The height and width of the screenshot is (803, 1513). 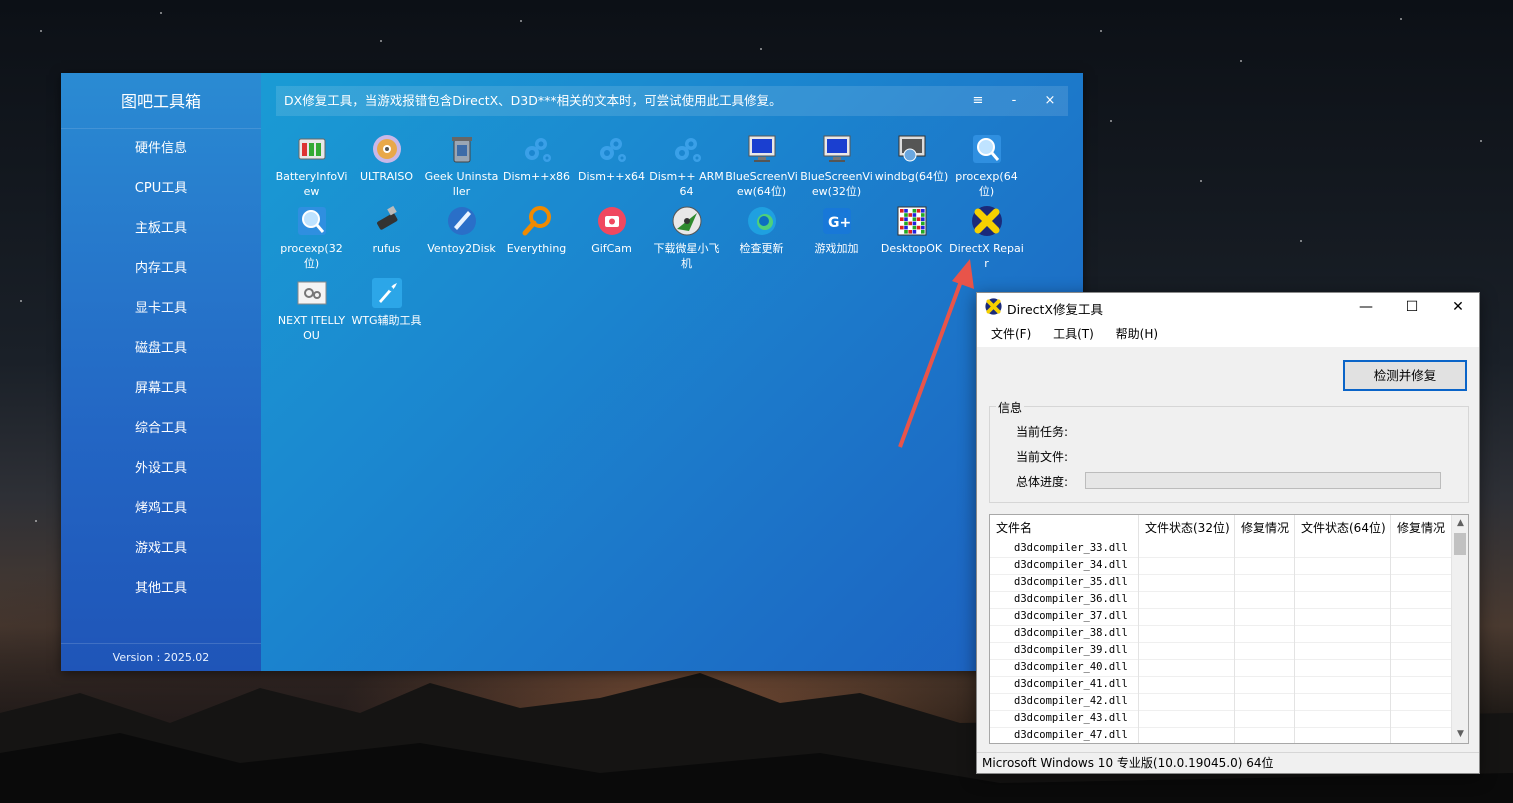 What do you see at coordinates (462, 221) in the screenshot?
I see `ventoy-icon` at bounding box center [462, 221].